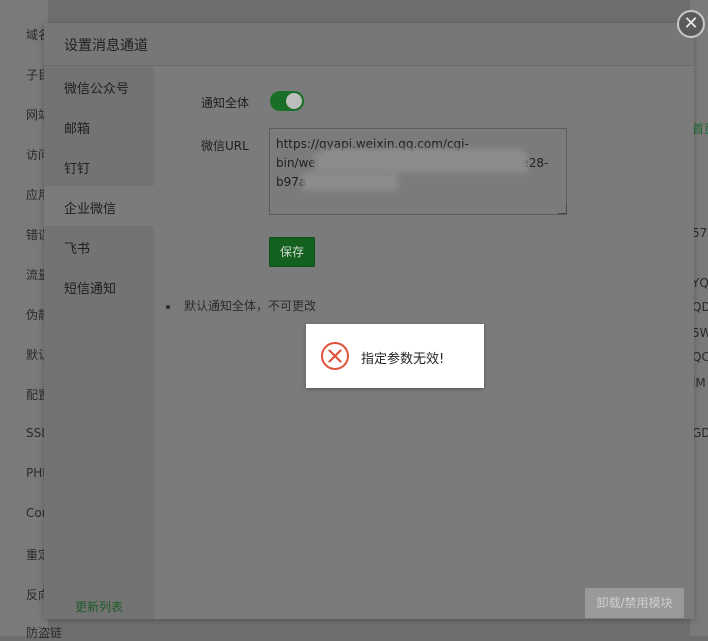 Image resolution: width=708 pixels, height=641 pixels. I want to click on bg-right-text: iM, so click(699, 383).